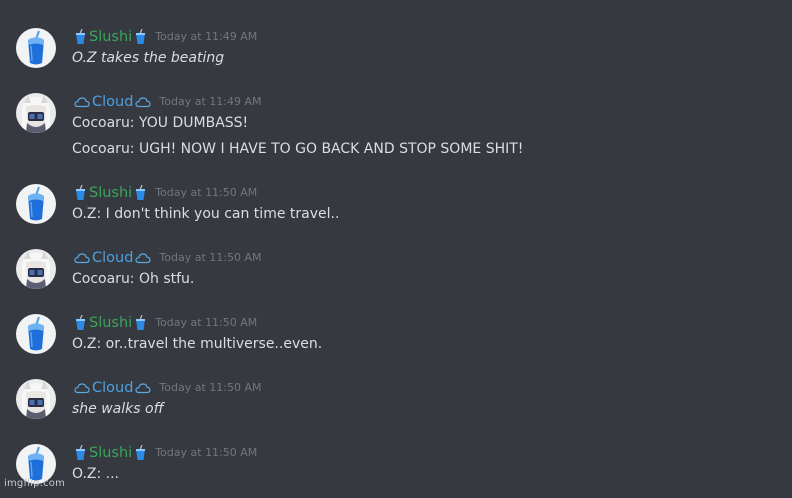 The width and height of the screenshot is (792, 498). What do you see at coordinates (35, 483) in the screenshot?
I see `imgflip-watermark: imgflip.com` at bounding box center [35, 483].